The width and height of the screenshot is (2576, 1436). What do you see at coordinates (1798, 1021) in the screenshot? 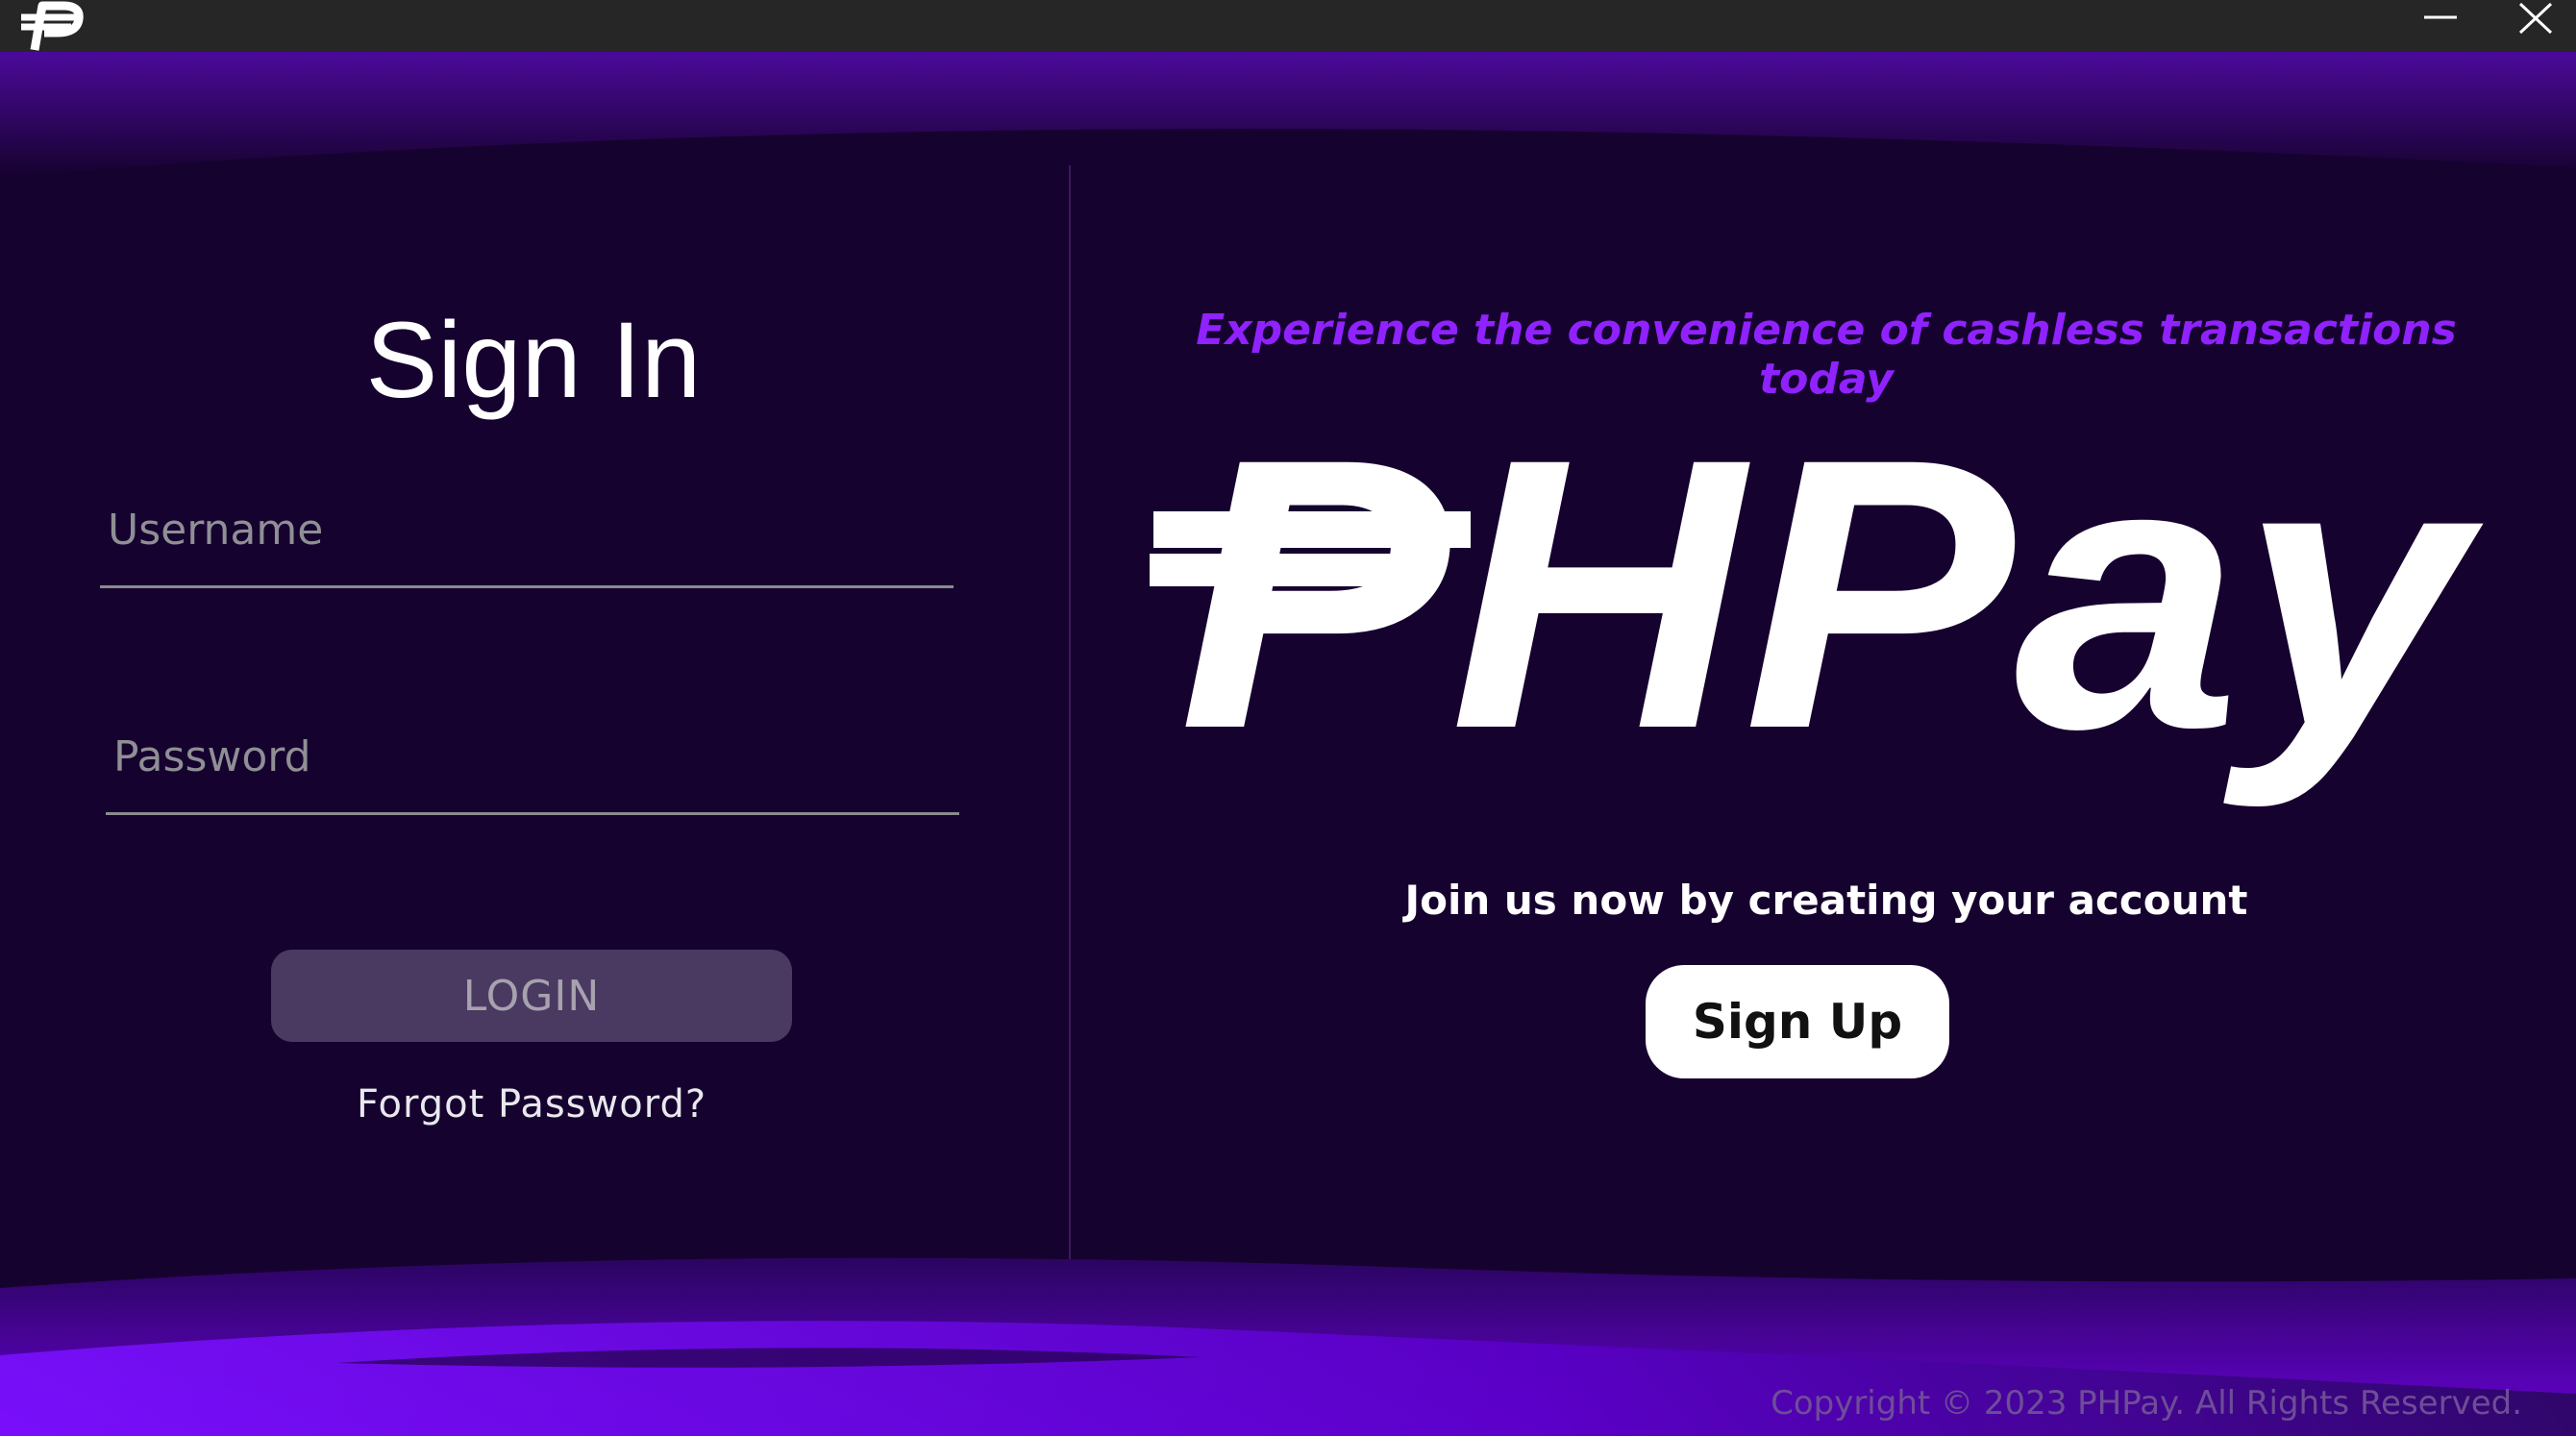
I see `sign-up-button: Sign Up` at bounding box center [1798, 1021].